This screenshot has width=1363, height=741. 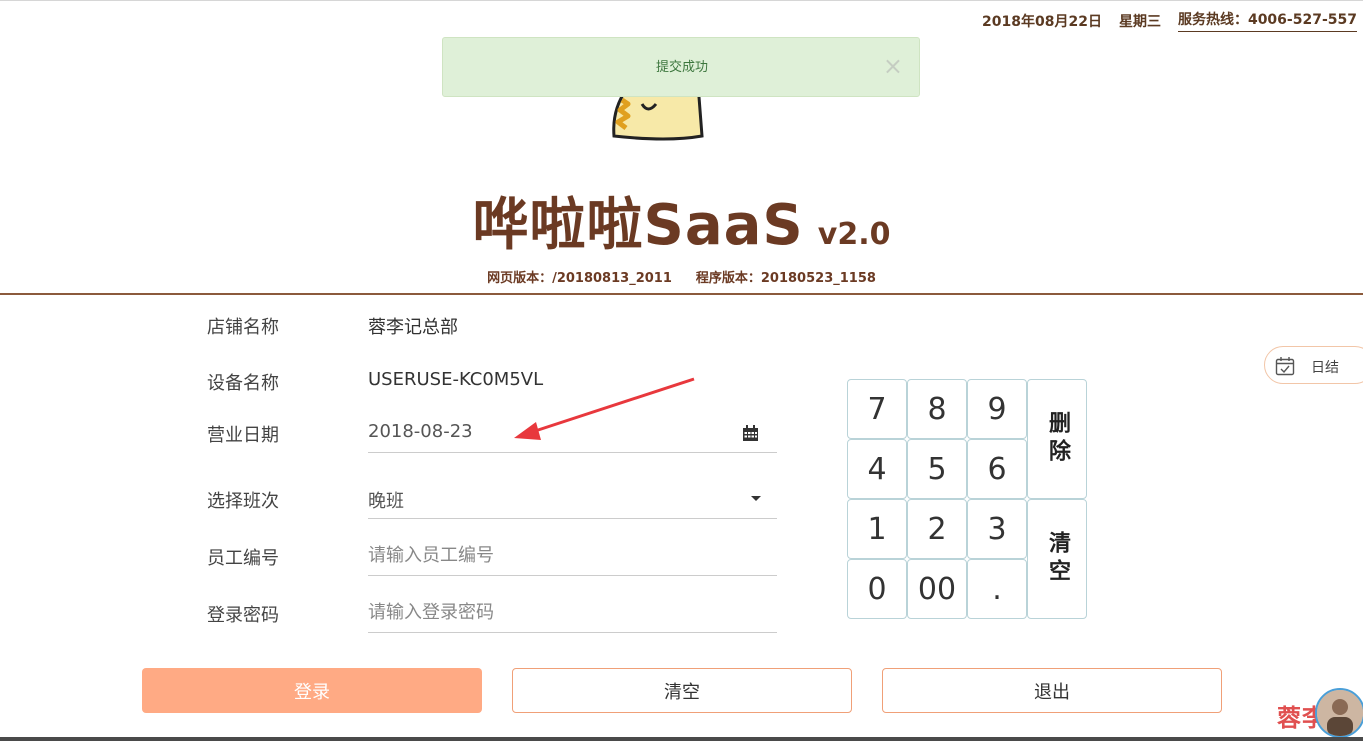 I want to click on exit-button: 退出, so click(x=1052, y=690).